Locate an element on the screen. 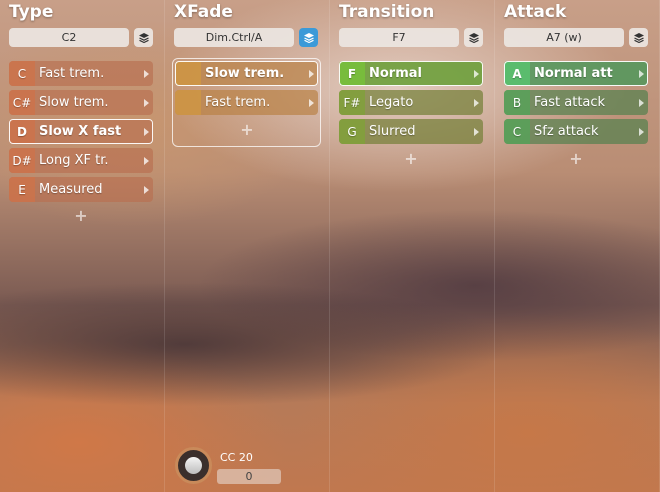  list-item: C# Slow trem. is located at coordinates (81, 102).